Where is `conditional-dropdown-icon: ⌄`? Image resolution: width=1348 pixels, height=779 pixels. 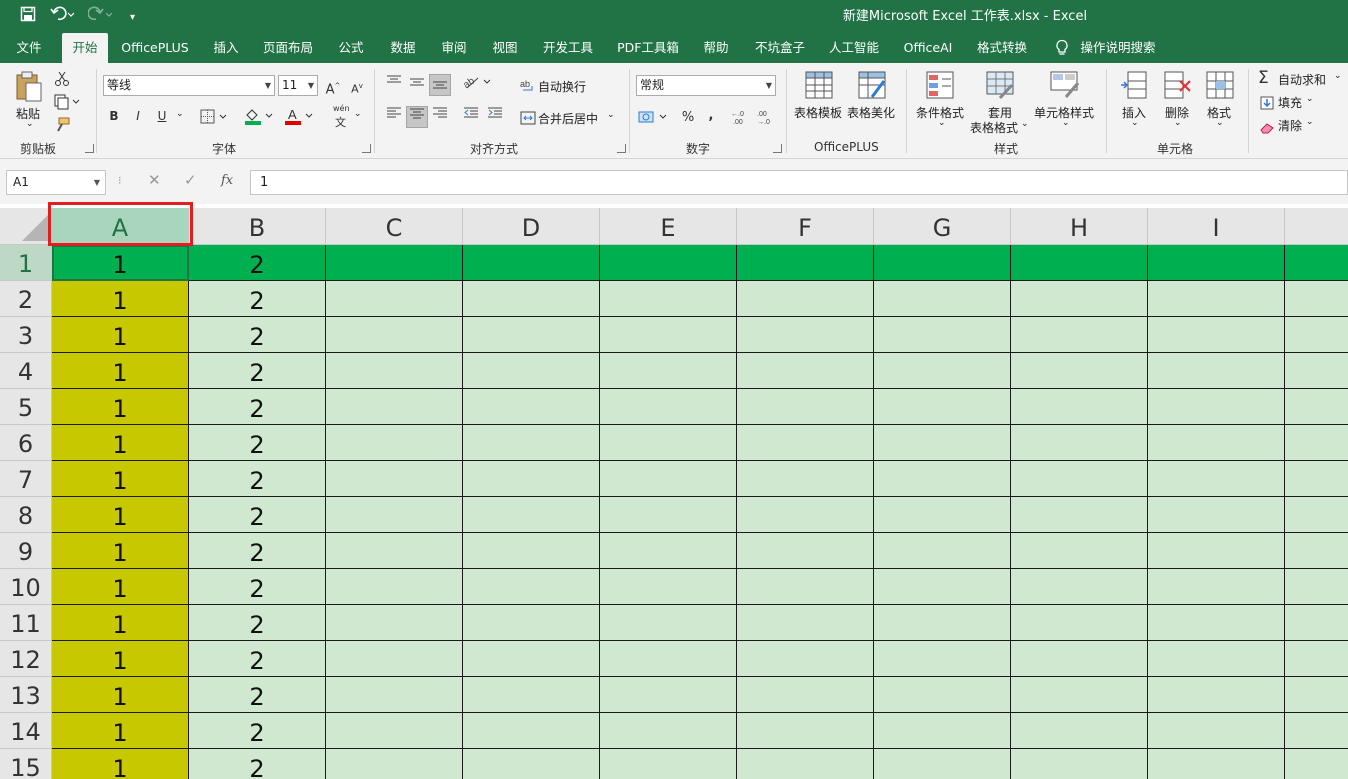
conditional-dropdown-icon: ⌄ is located at coordinates (942, 123).